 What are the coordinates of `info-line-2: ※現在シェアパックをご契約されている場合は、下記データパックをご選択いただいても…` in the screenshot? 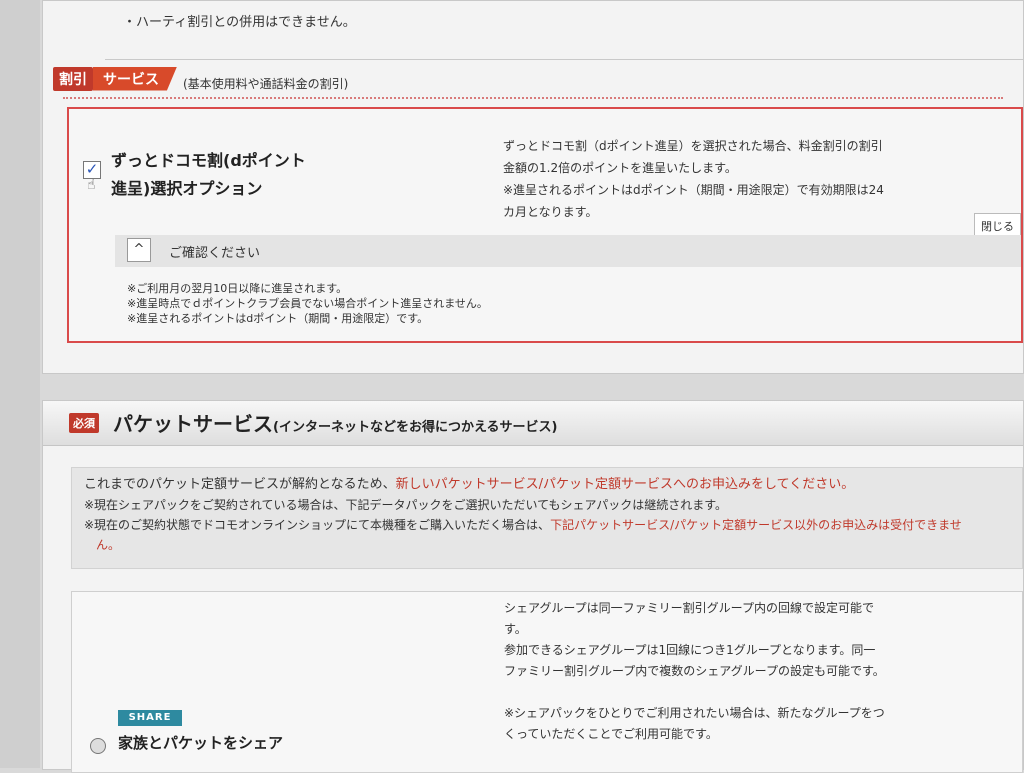 It's located at (406, 505).